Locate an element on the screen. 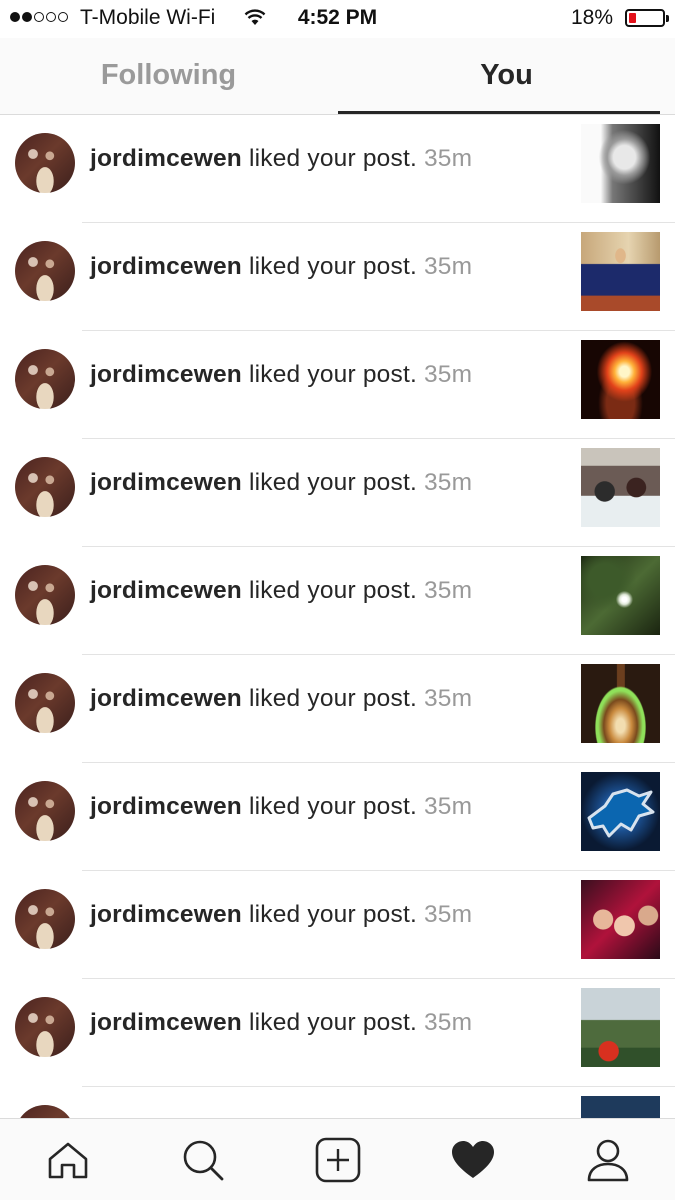 The image size is (675, 1200). nav-home is located at coordinates (67, 1159).